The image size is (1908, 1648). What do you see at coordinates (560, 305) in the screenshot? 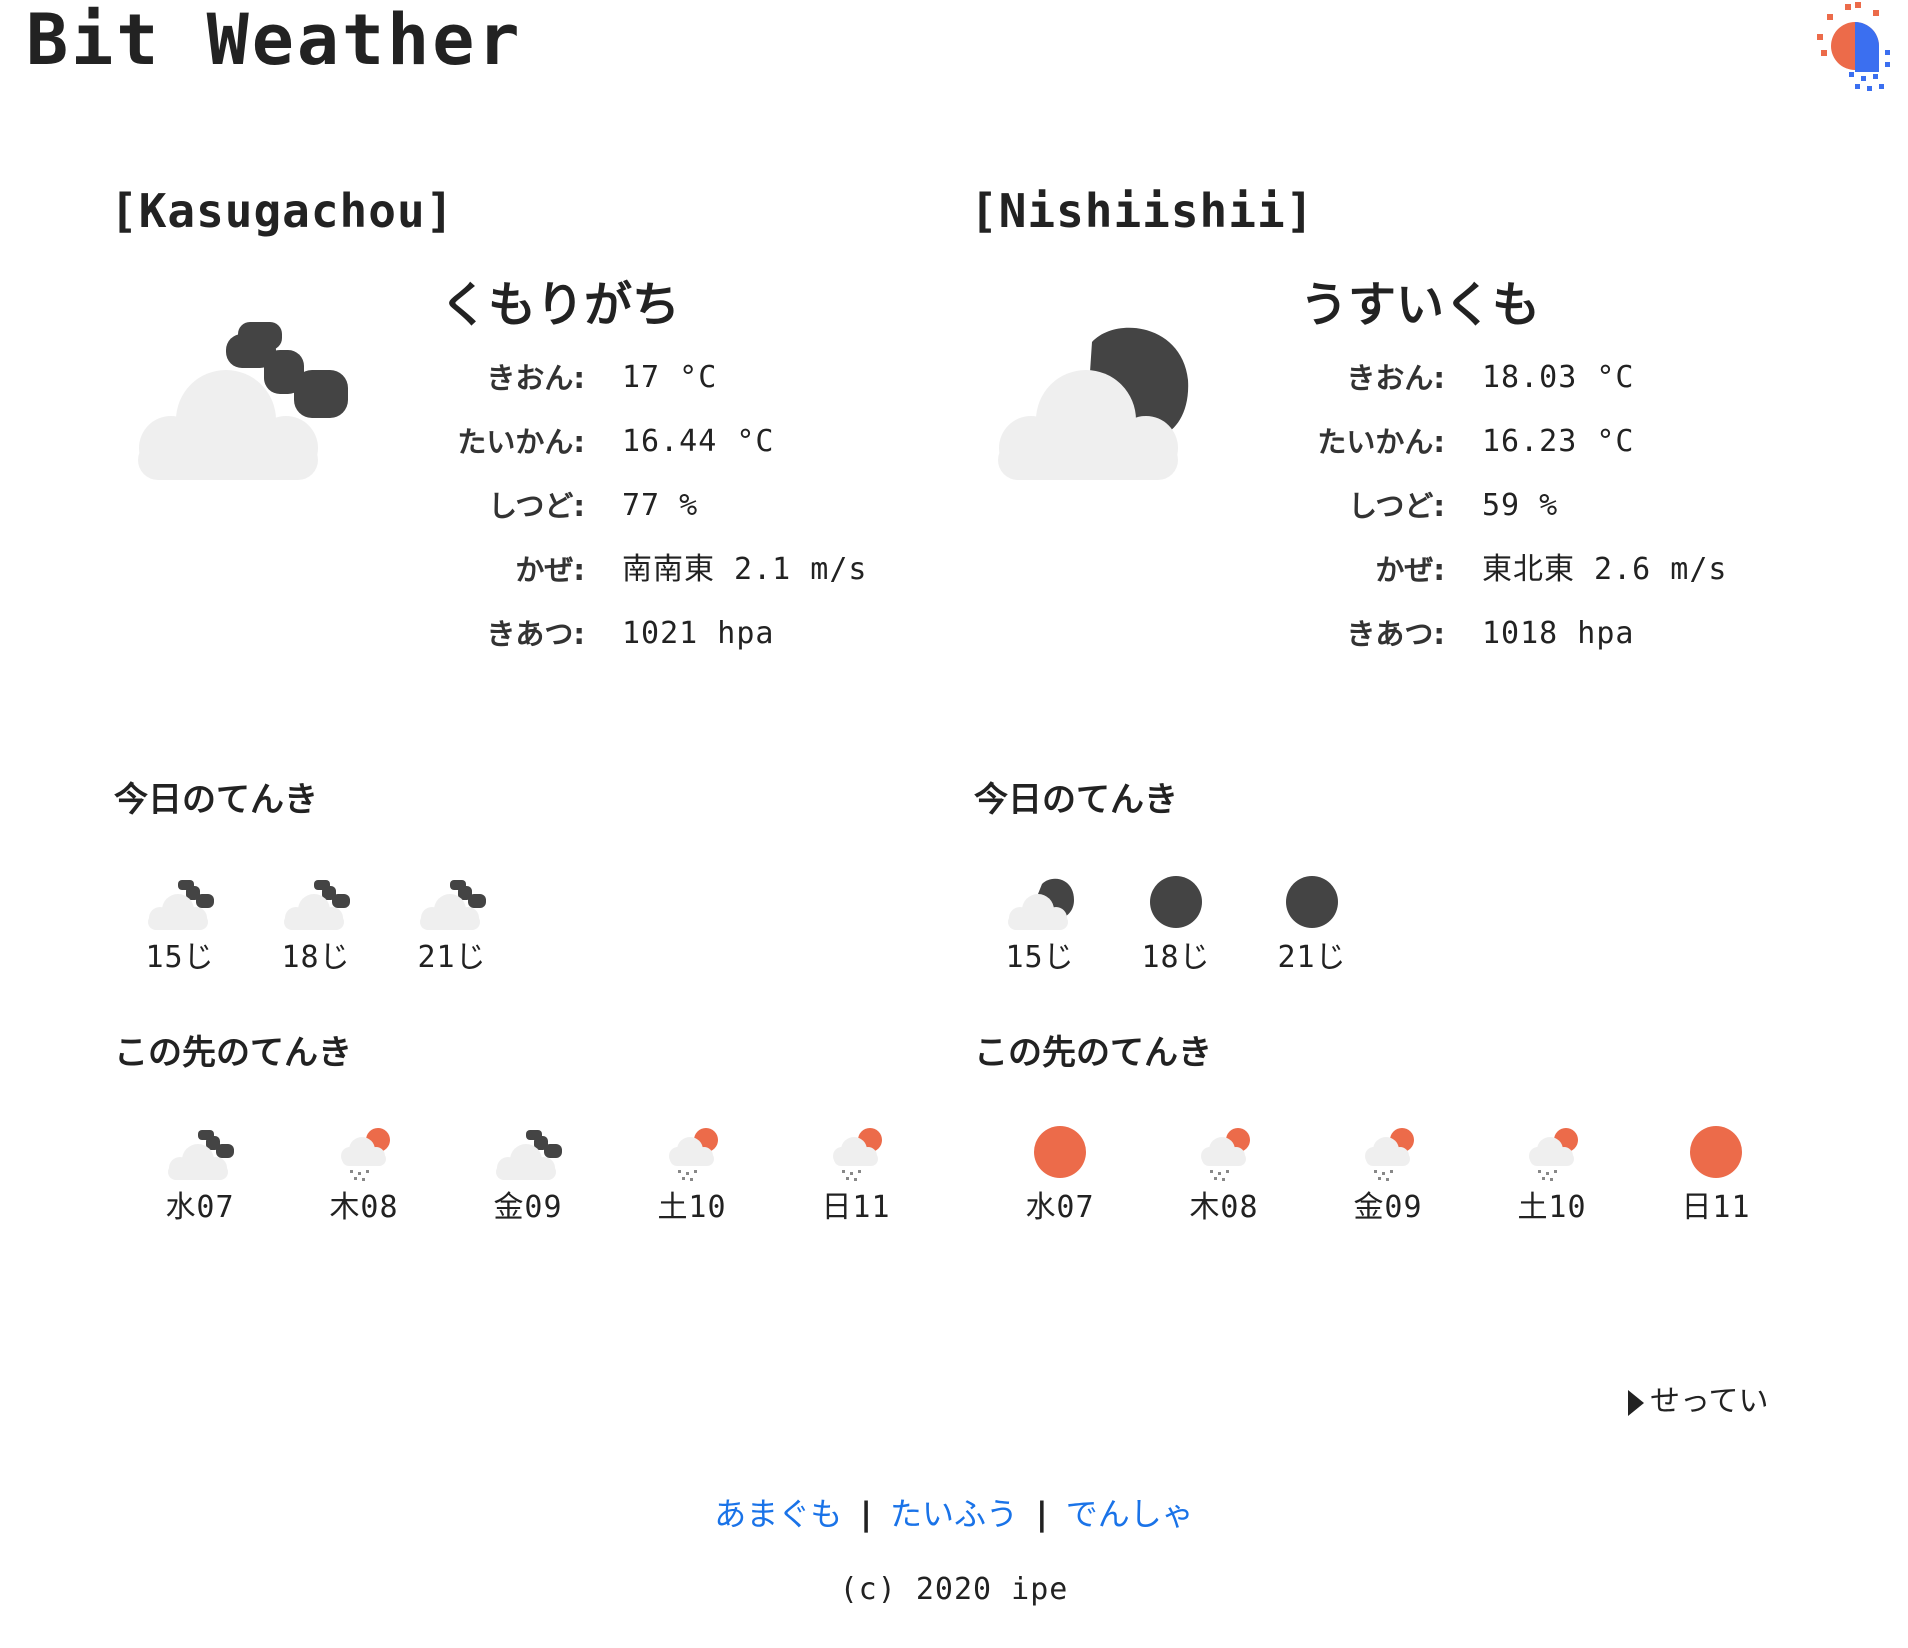
I see `current-condition: くもりがち` at bounding box center [560, 305].